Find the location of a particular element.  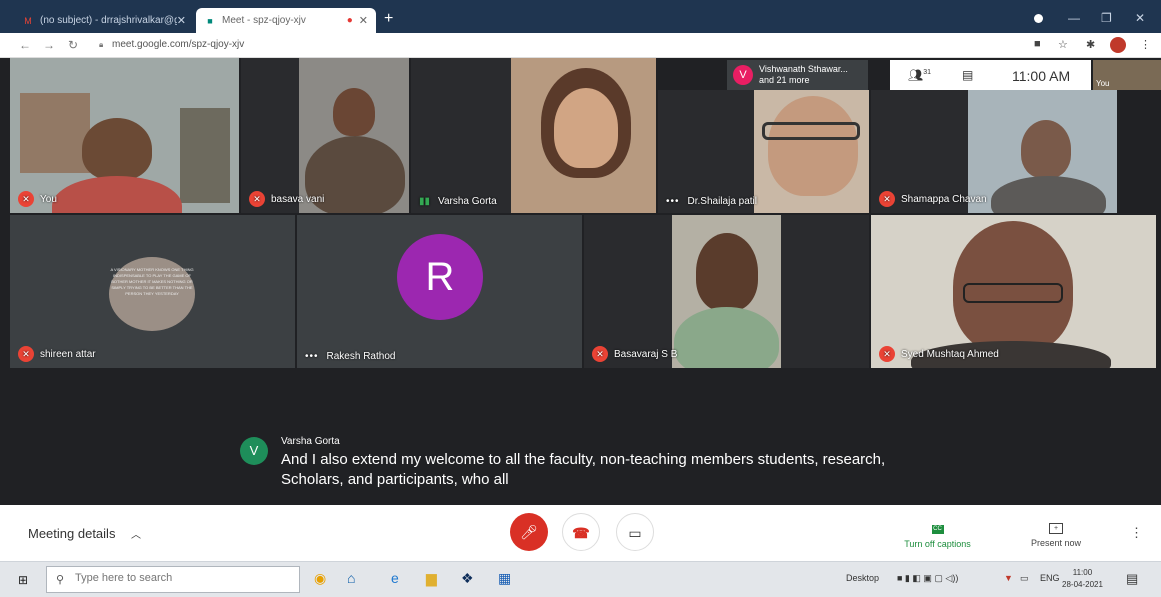

phone-hangup-icon: ☎︎ is located at coordinates (581, 533).